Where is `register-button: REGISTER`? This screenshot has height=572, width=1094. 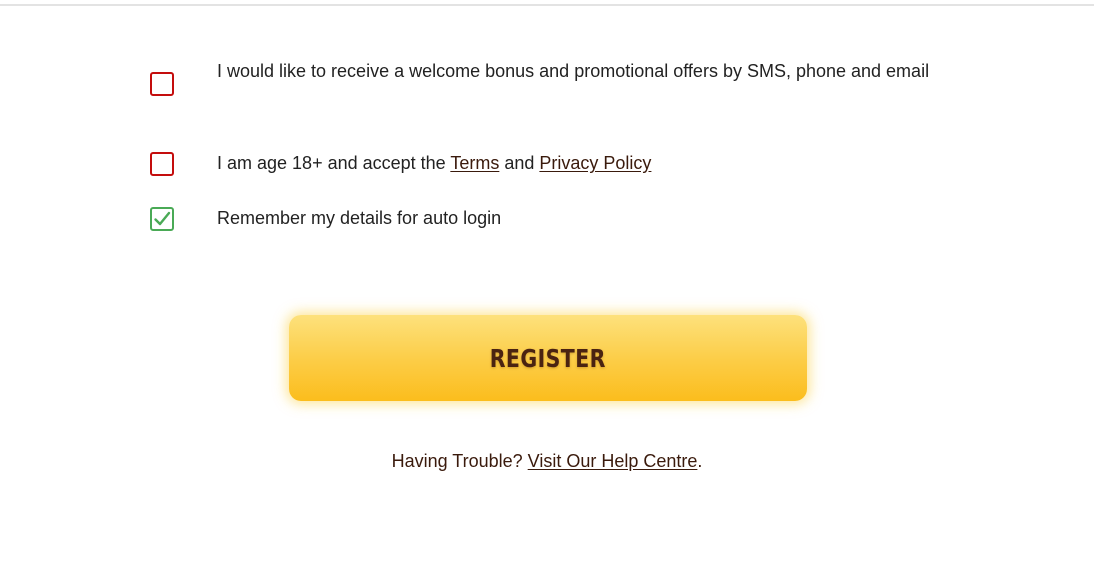
register-button: REGISTER is located at coordinates (548, 358).